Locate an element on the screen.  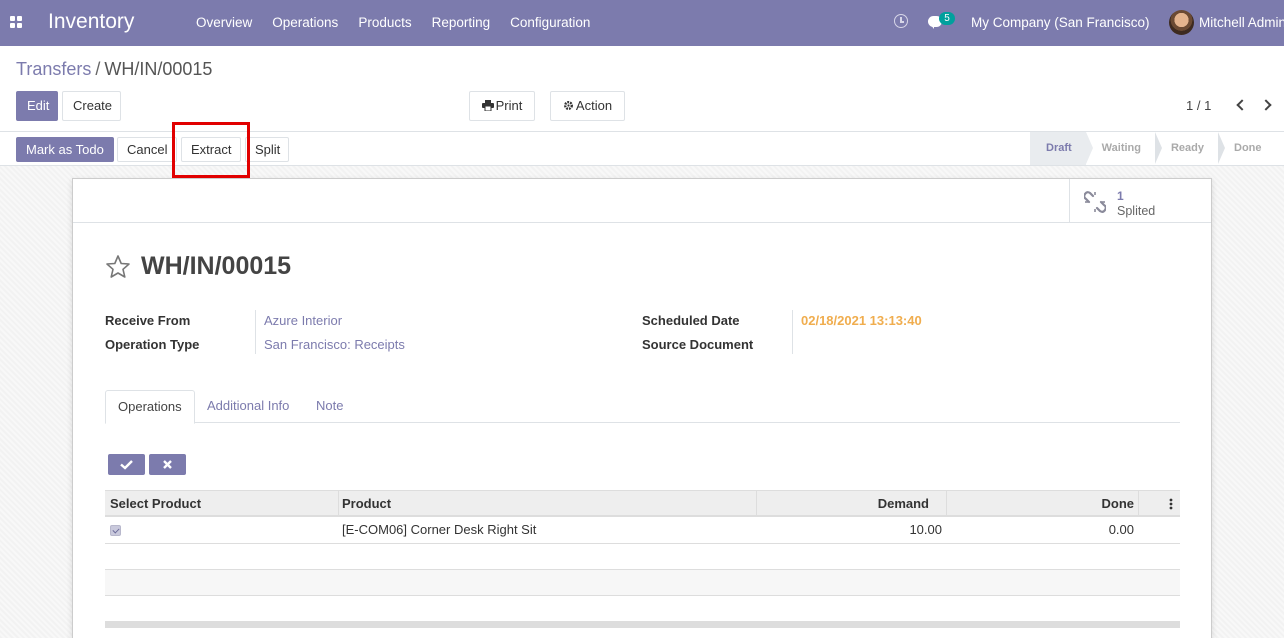
stage-pipeline: Draft Waiting Ready Done is located at coordinates (1153, 148).